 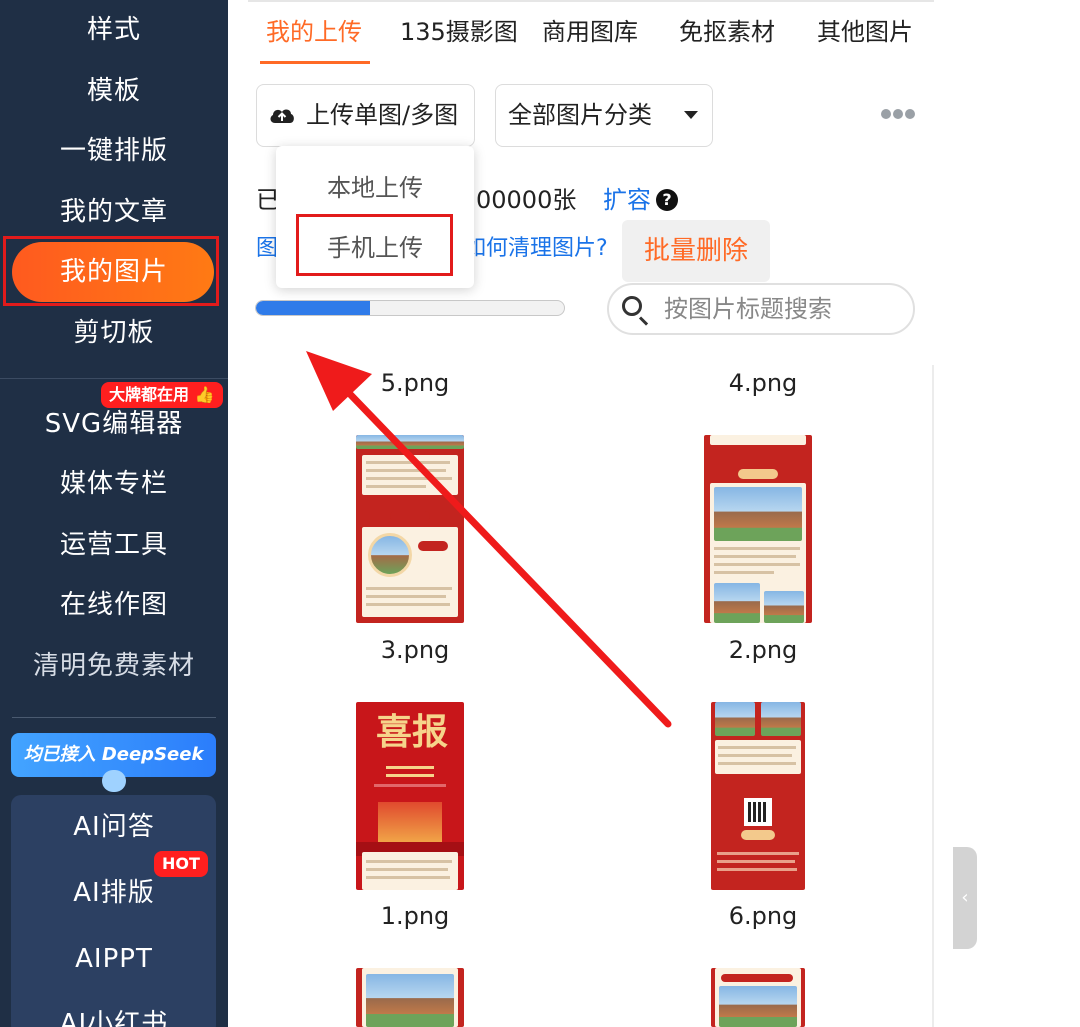 What do you see at coordinates (410, 308) in the screenshot?
I see `storage-progress-bar` at bounding box center [410, 308].